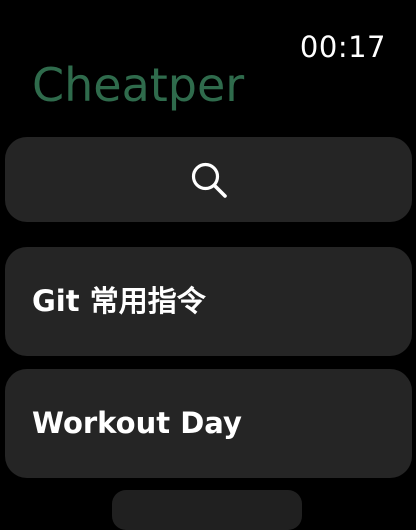 Image resolution: width=416 pixels, height=530 pixels. What do you see at coordinates (207, 510) in the screenshot?
I see `list-item-partial` at bounding box center [207, 510].